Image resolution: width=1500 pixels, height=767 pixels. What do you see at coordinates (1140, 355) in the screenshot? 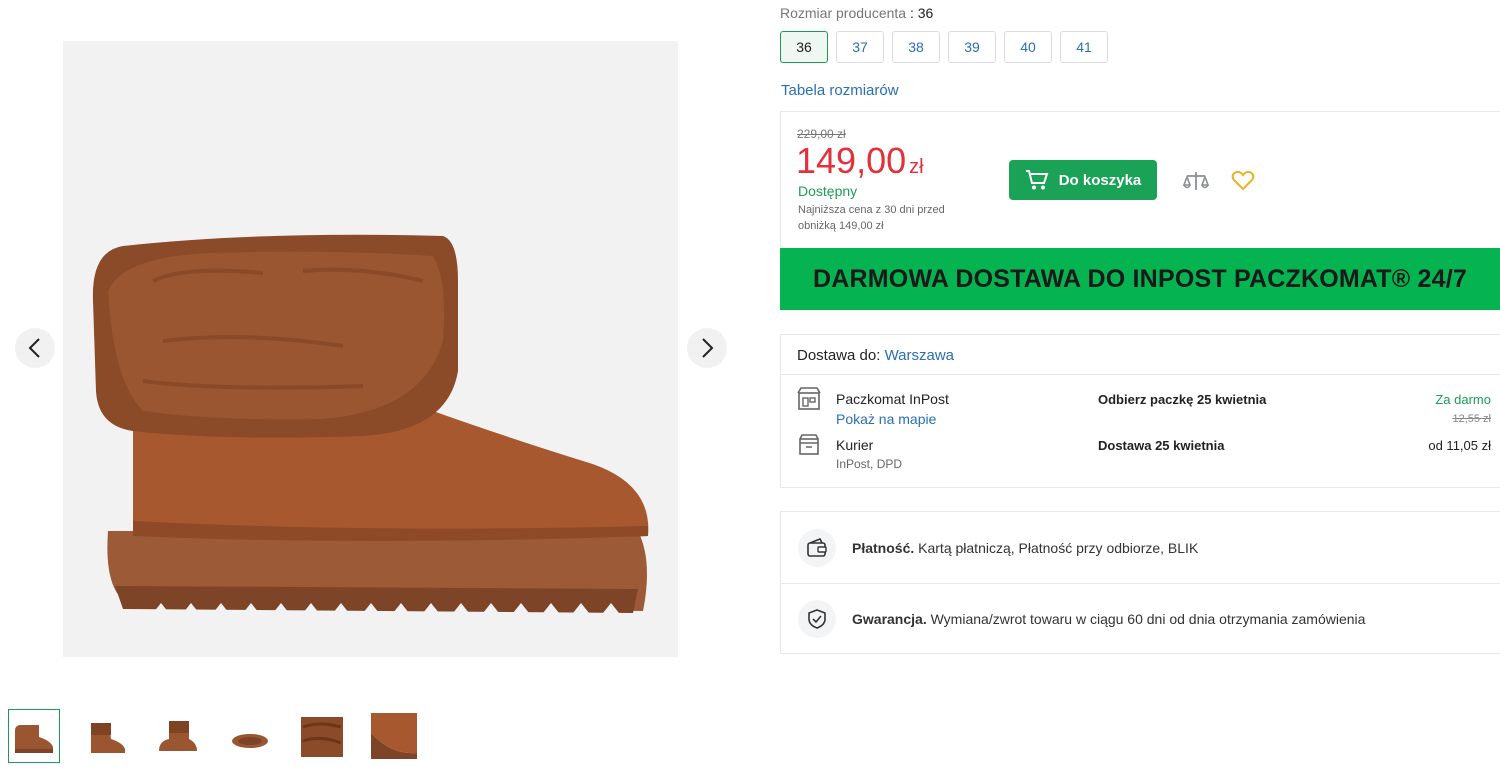
I see `delivery-header: Dostawa do: Warszawa` at bounding box center [1140, 355].